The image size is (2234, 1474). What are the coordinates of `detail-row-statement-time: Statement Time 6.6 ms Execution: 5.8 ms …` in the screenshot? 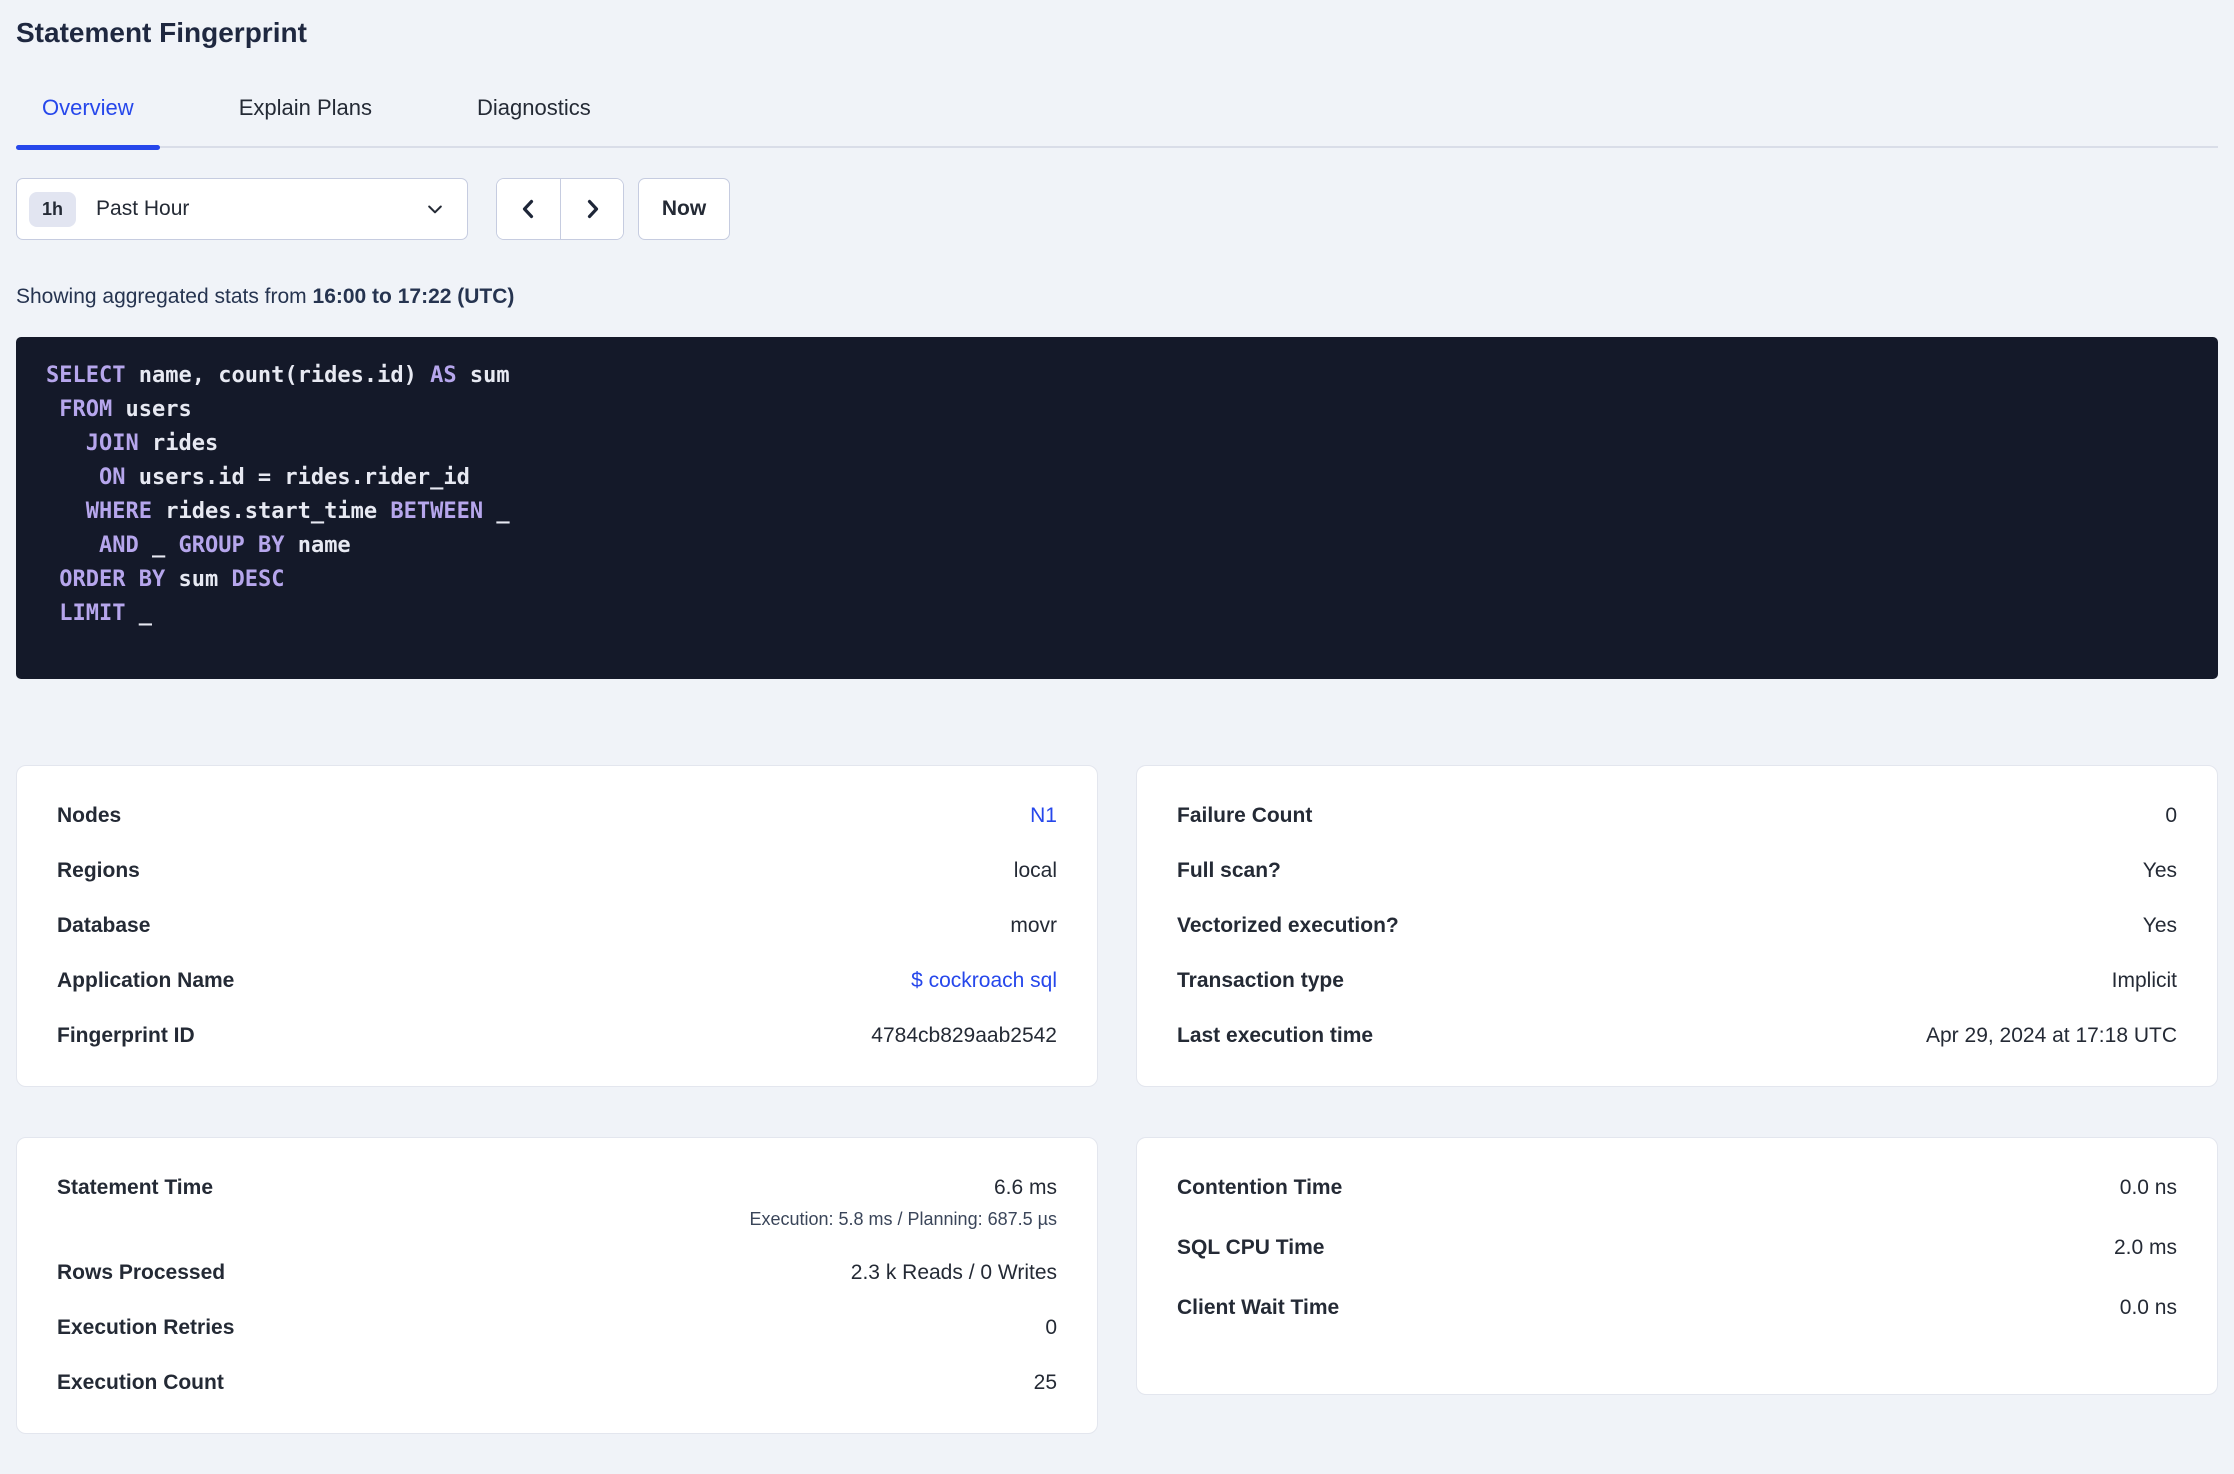 It's located at (557, 1203).